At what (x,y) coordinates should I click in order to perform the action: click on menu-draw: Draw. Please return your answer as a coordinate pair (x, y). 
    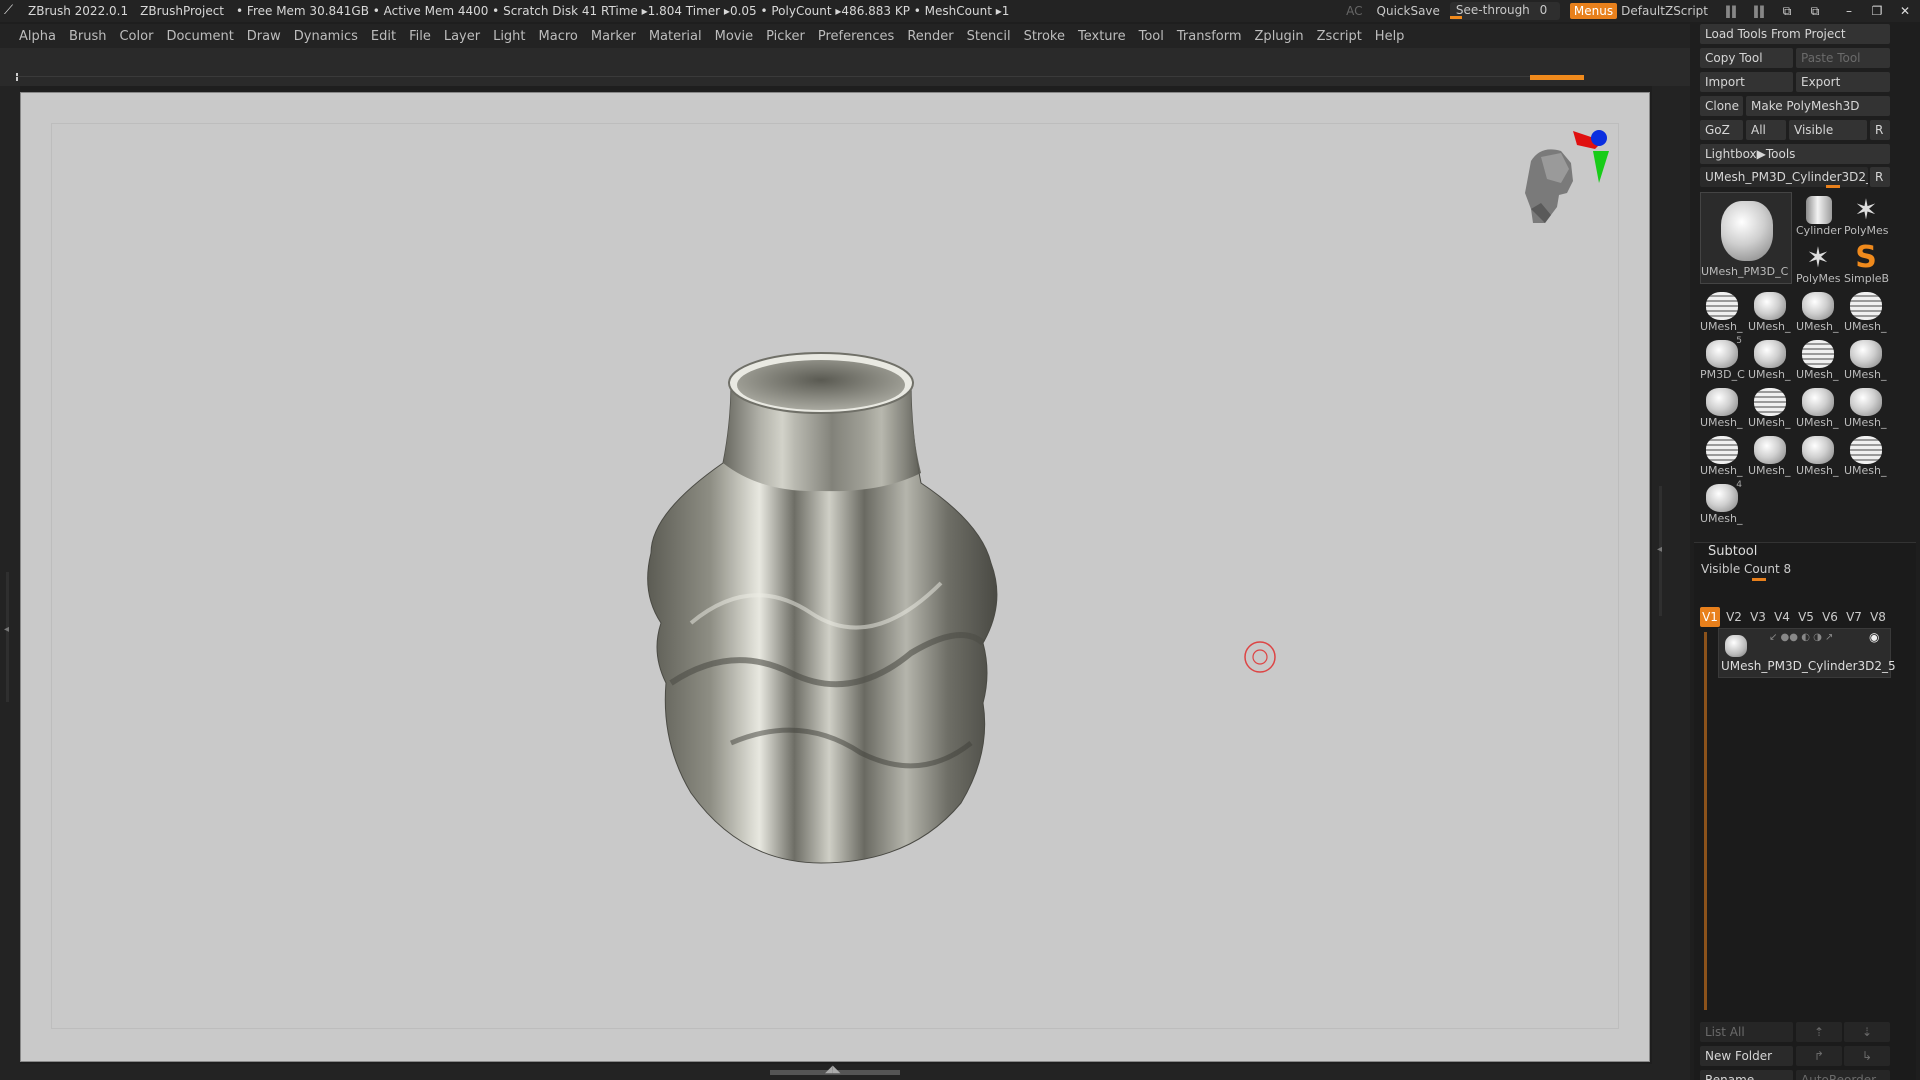
    Looking at the image, I should click on (264, 36).